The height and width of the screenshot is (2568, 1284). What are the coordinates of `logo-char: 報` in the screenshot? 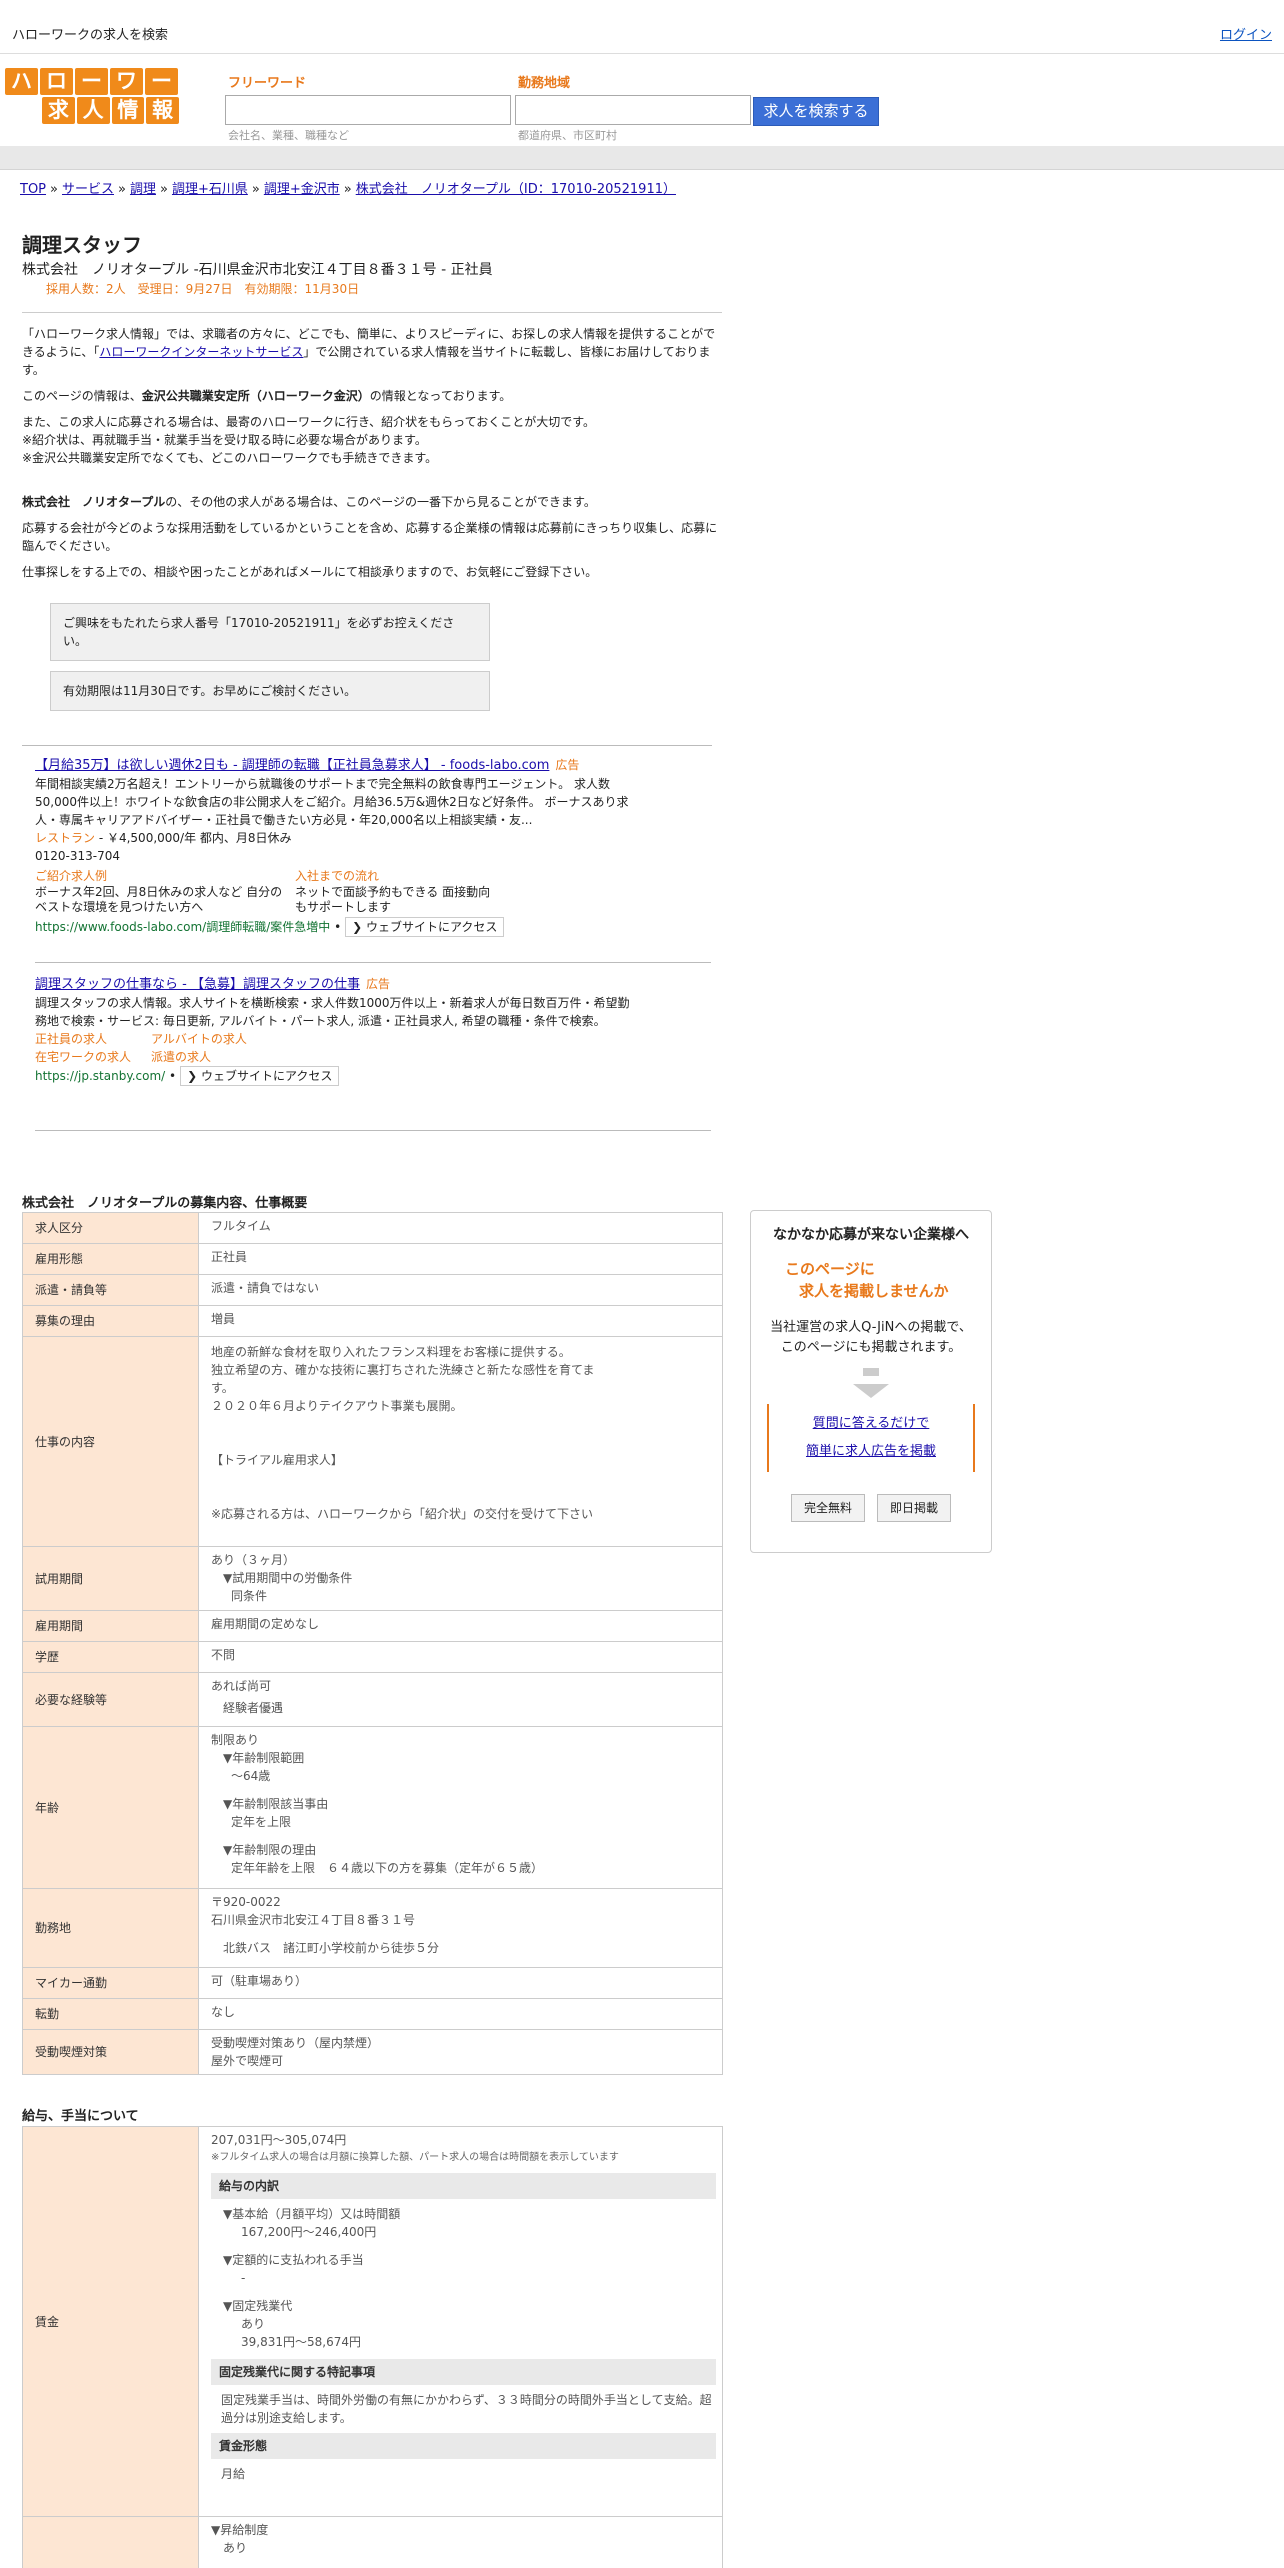 It's located at (162, 110).